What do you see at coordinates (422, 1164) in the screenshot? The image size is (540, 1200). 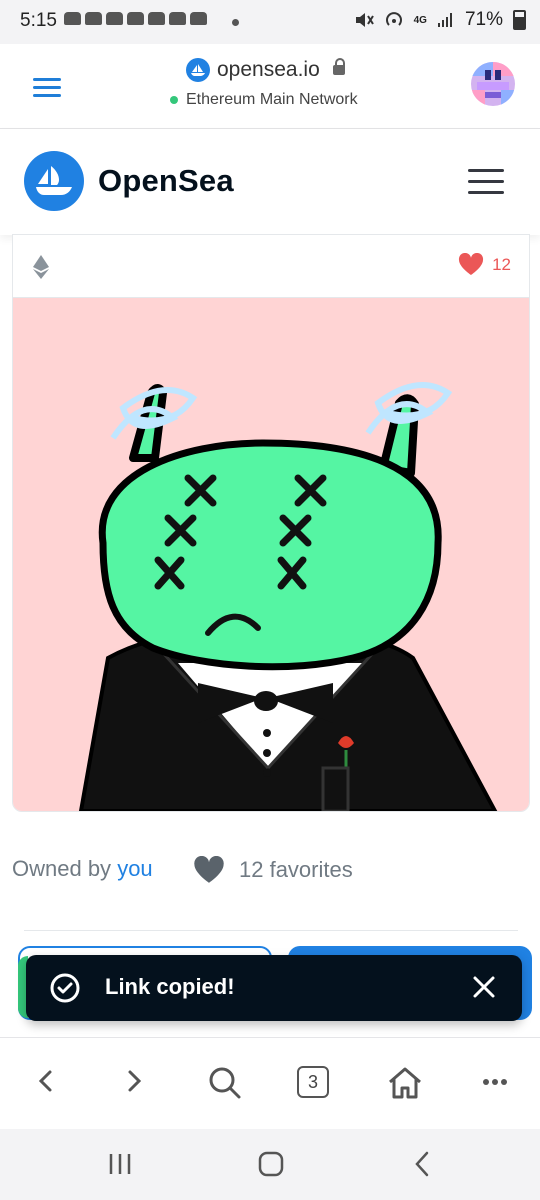 I see `system-back-icon` at bounding box center [422, 1164].